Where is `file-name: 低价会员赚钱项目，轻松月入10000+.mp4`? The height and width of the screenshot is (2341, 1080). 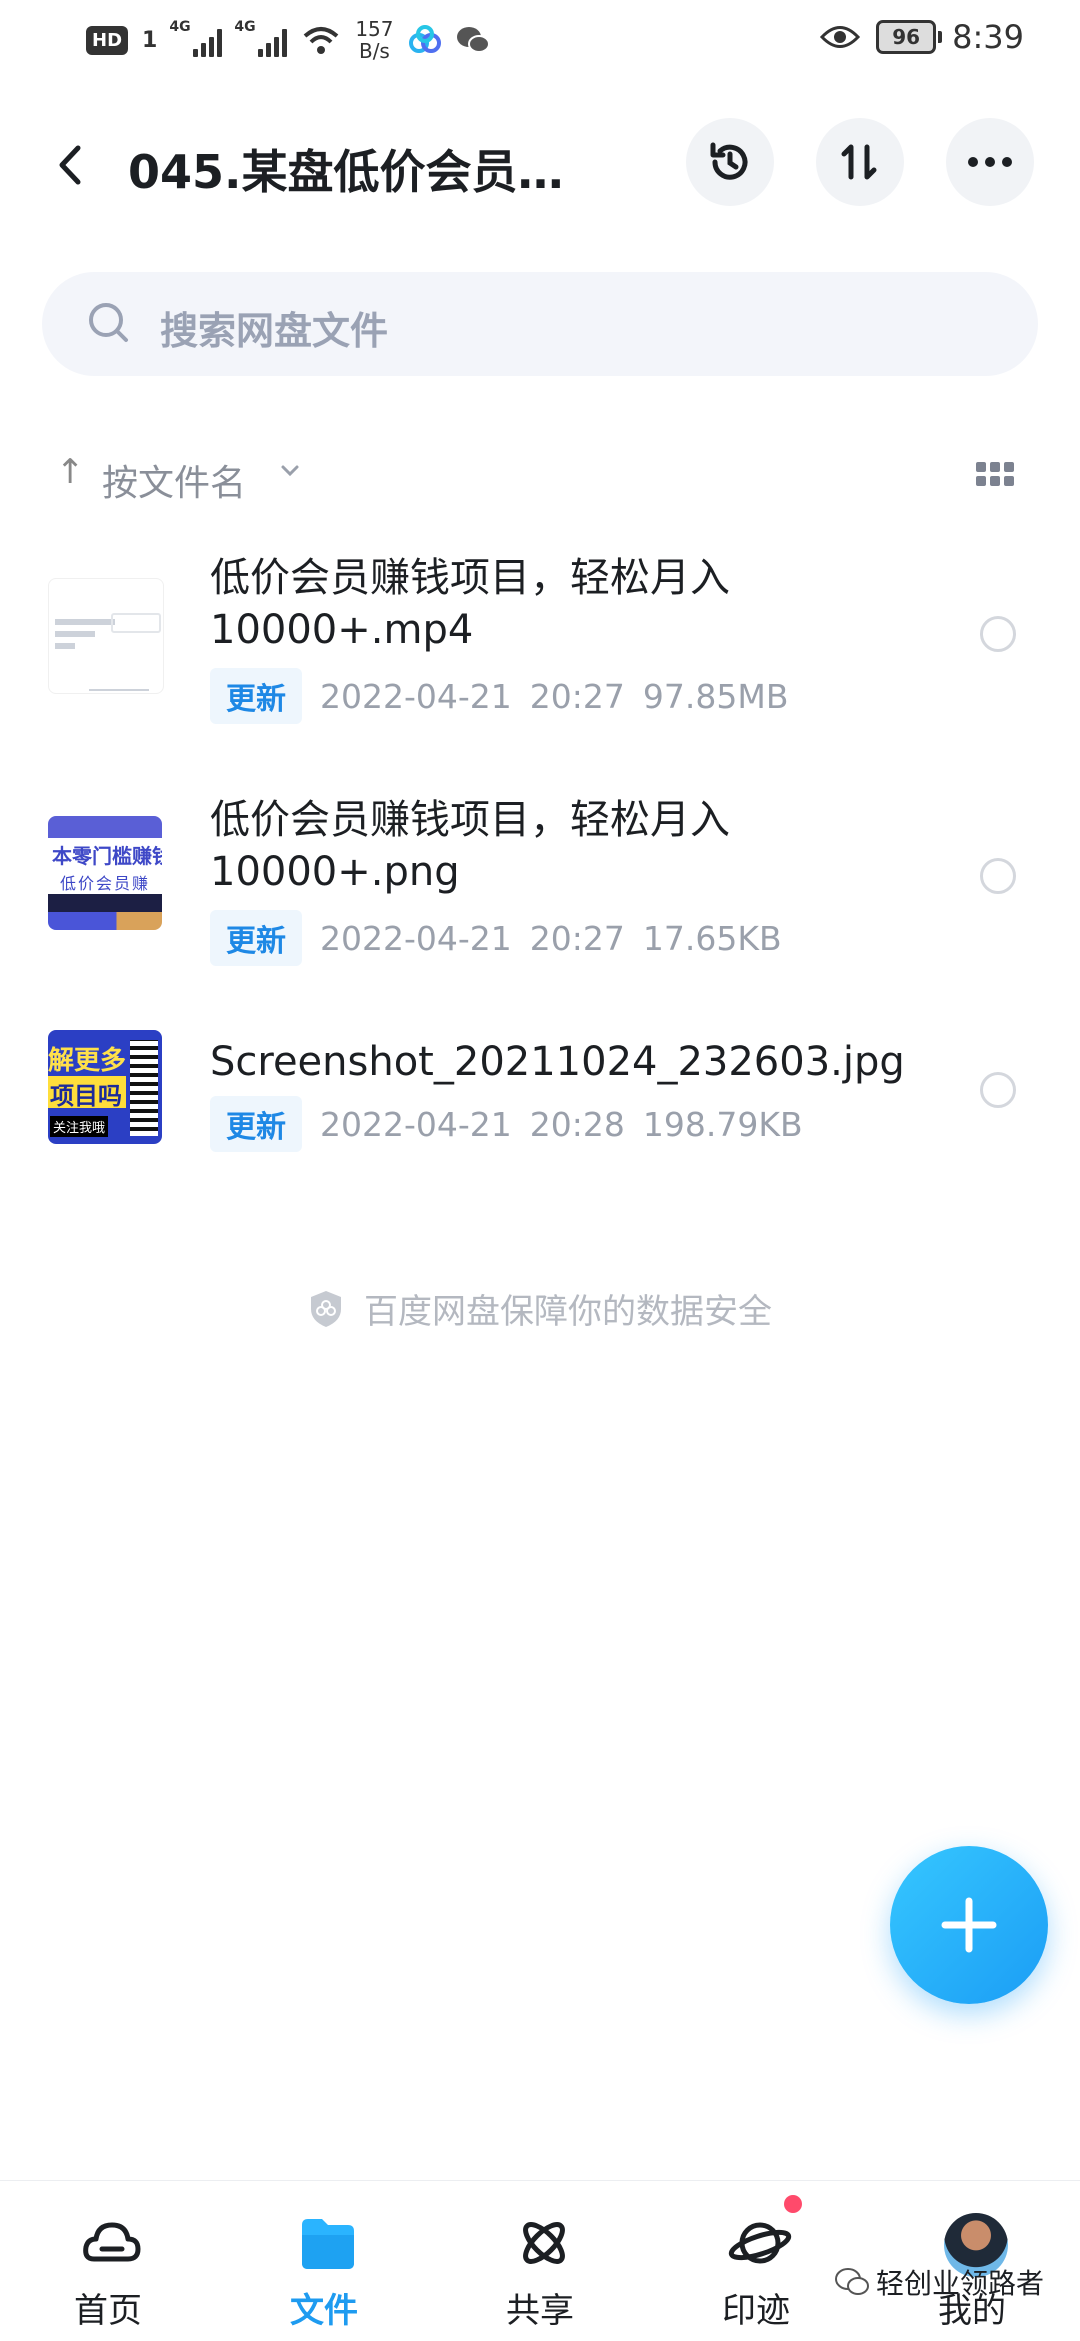 file-name: 低价会员赚钱项目，轻松月入10000+.mp4 is located at coordinates (470, 604).